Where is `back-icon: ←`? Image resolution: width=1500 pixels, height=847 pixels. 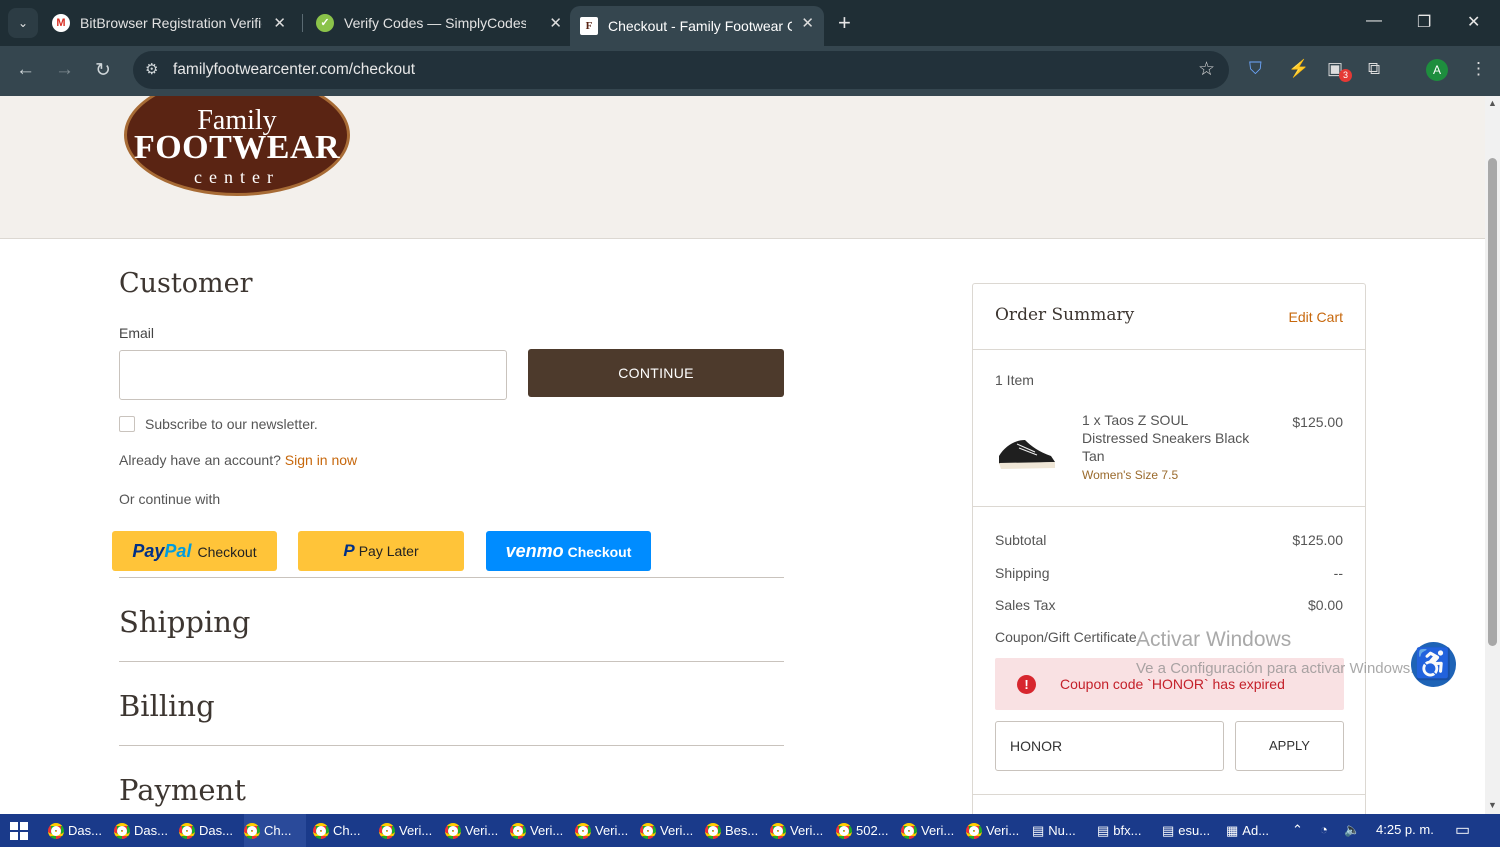
back-icon: ← is located at coordinates (25, 70).